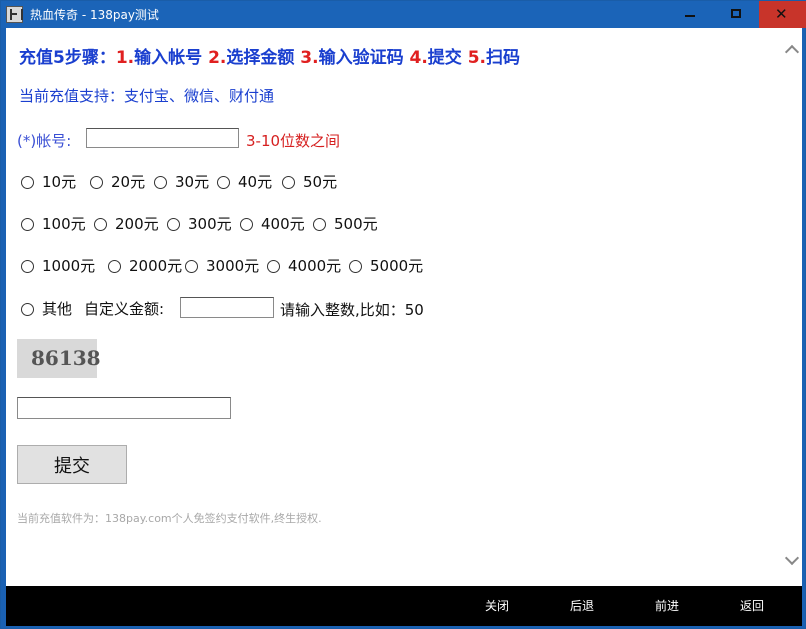 Image resolution: width=806 pixels, height=629 pixels. I want to click on account-hint: 3-10位数之间, so click(293, 141).